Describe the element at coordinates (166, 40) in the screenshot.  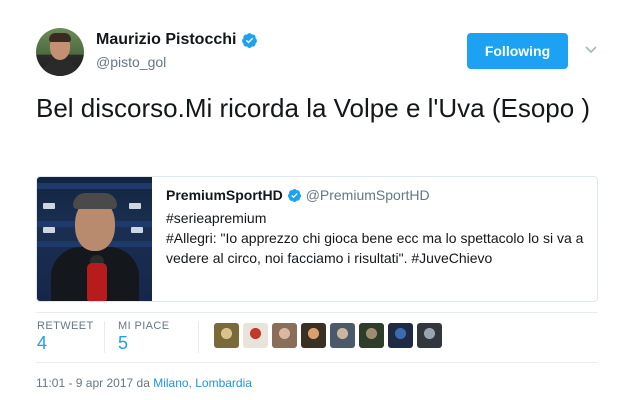
I see `author-display-name: Maurizio Pistocchi` at that location.